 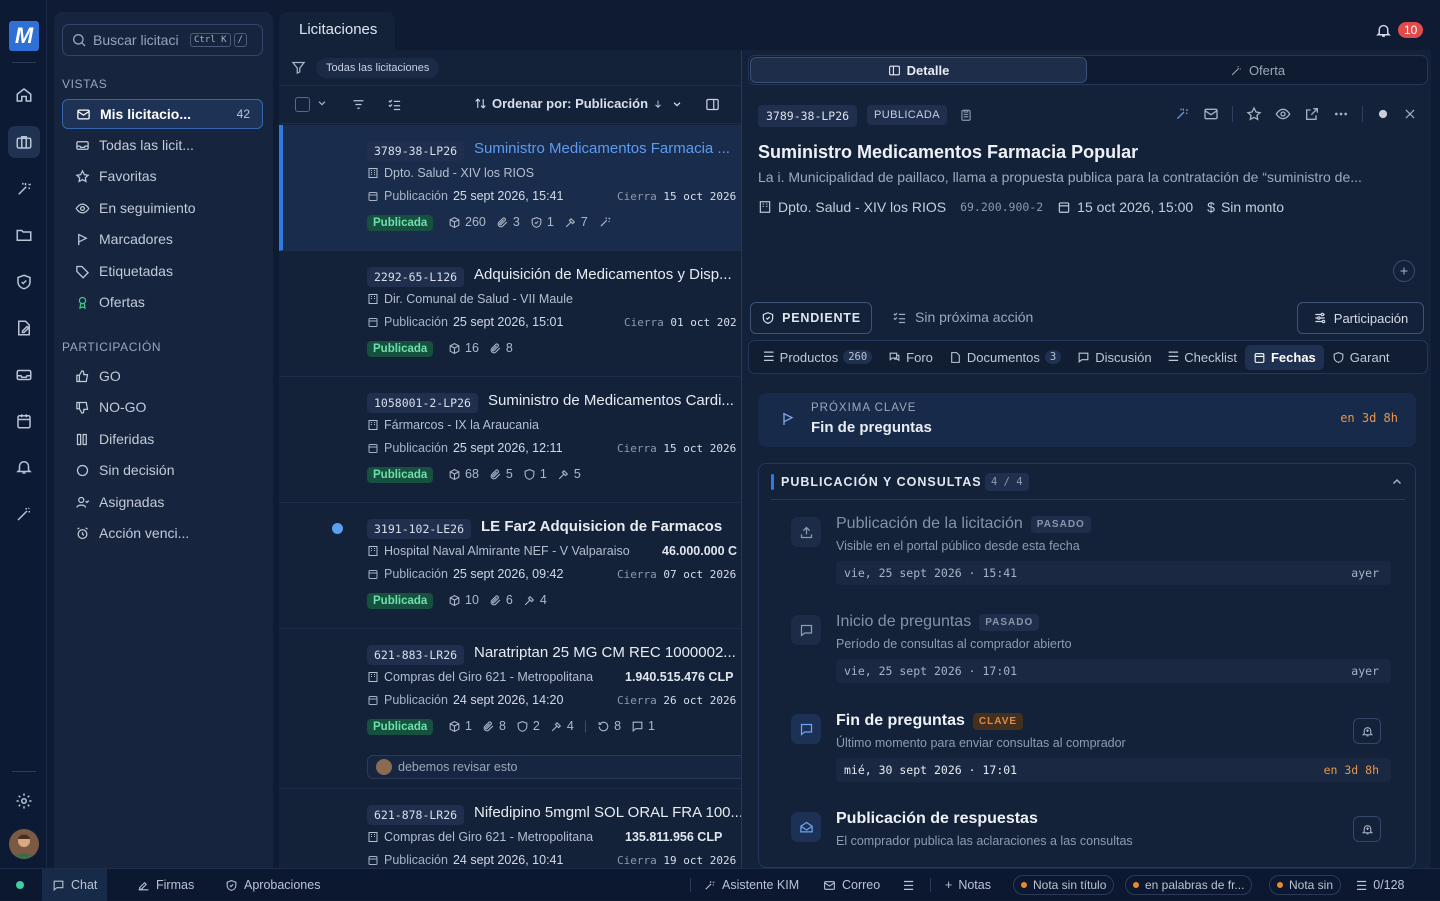 What do you see at coordinates (1257, 70) in the screenshot?
I see `tab-oferta: Oferta` at bounding box center [1257, 70].